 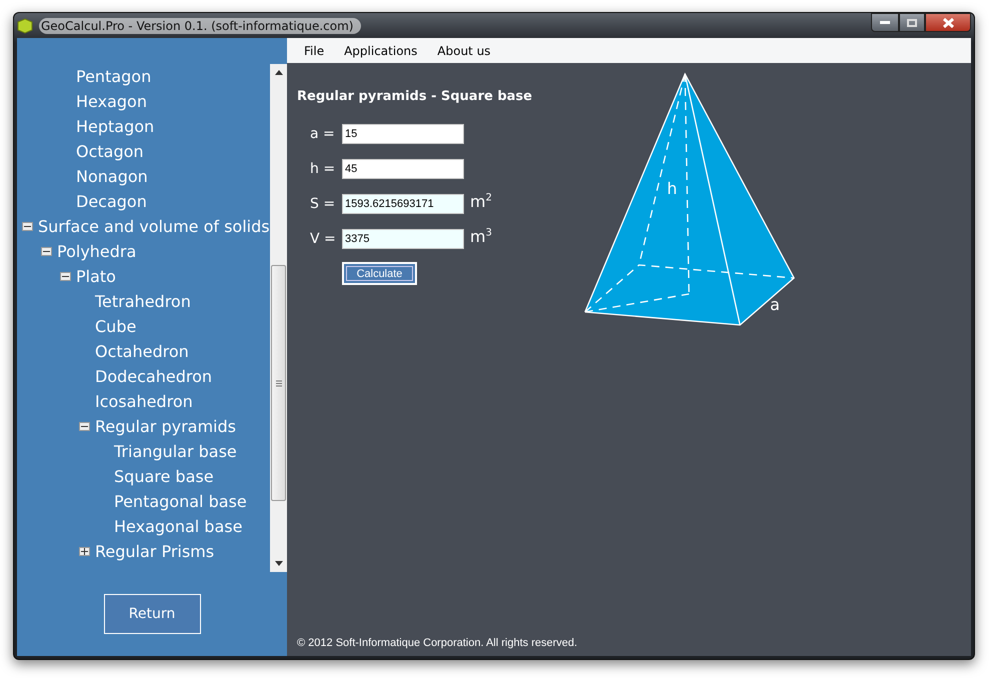 What do you see at coordinates (142, 351) in the screenshot?
I see `tree-item: Octahedron` at bounding box center [142, 351].